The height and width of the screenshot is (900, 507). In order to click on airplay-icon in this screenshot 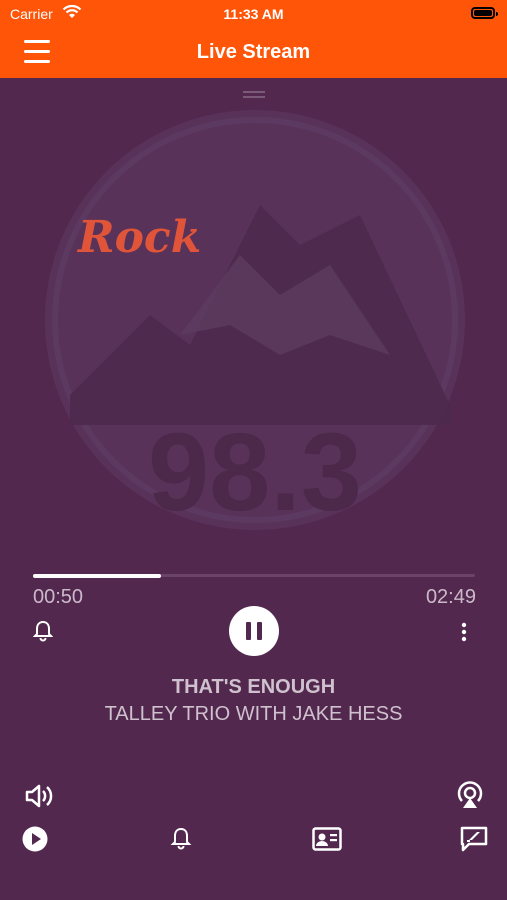, I will do `click(470, 795)`.